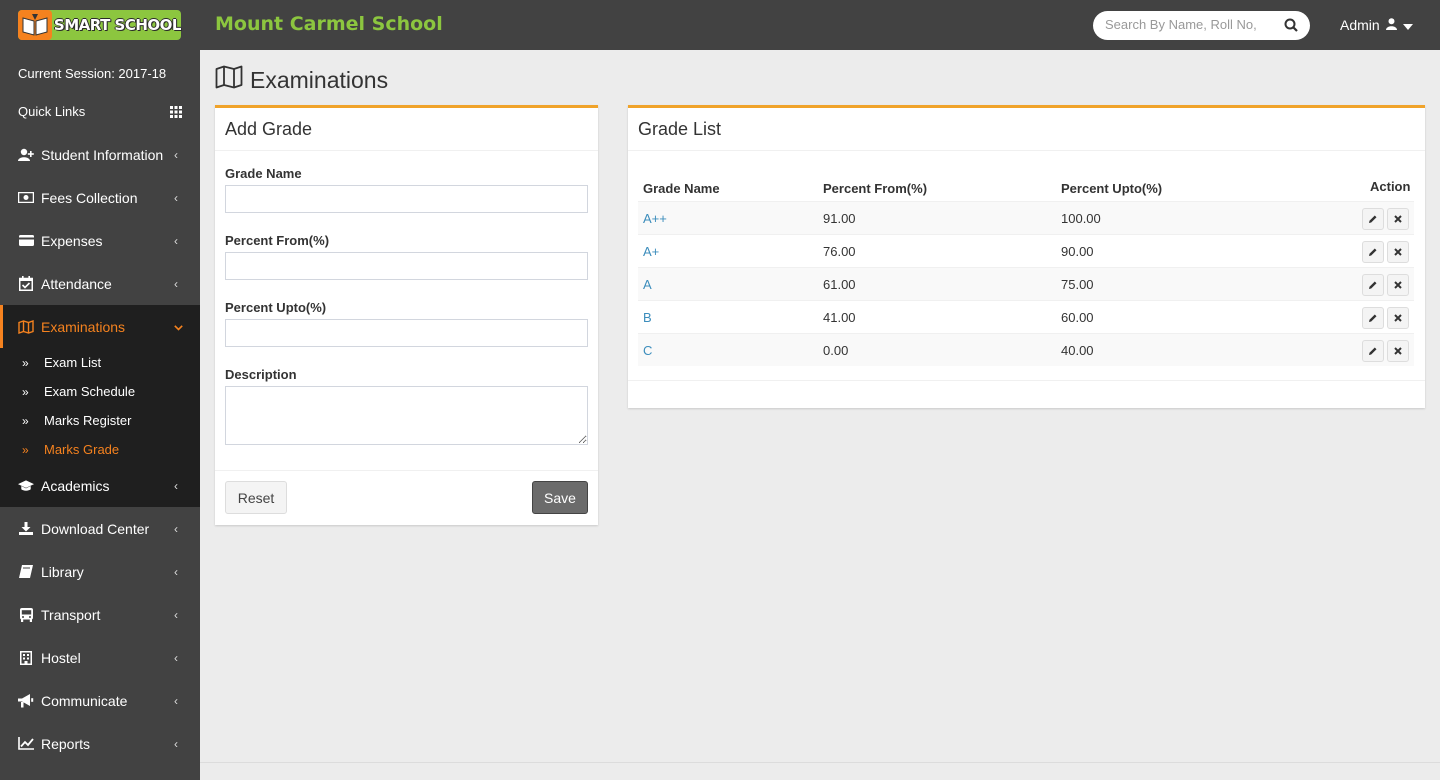 This screenshot has height=780, width=1440. Describe the element at coordinates (256, 497) in the screenshot. I see `reset-button: Reset` at that location.